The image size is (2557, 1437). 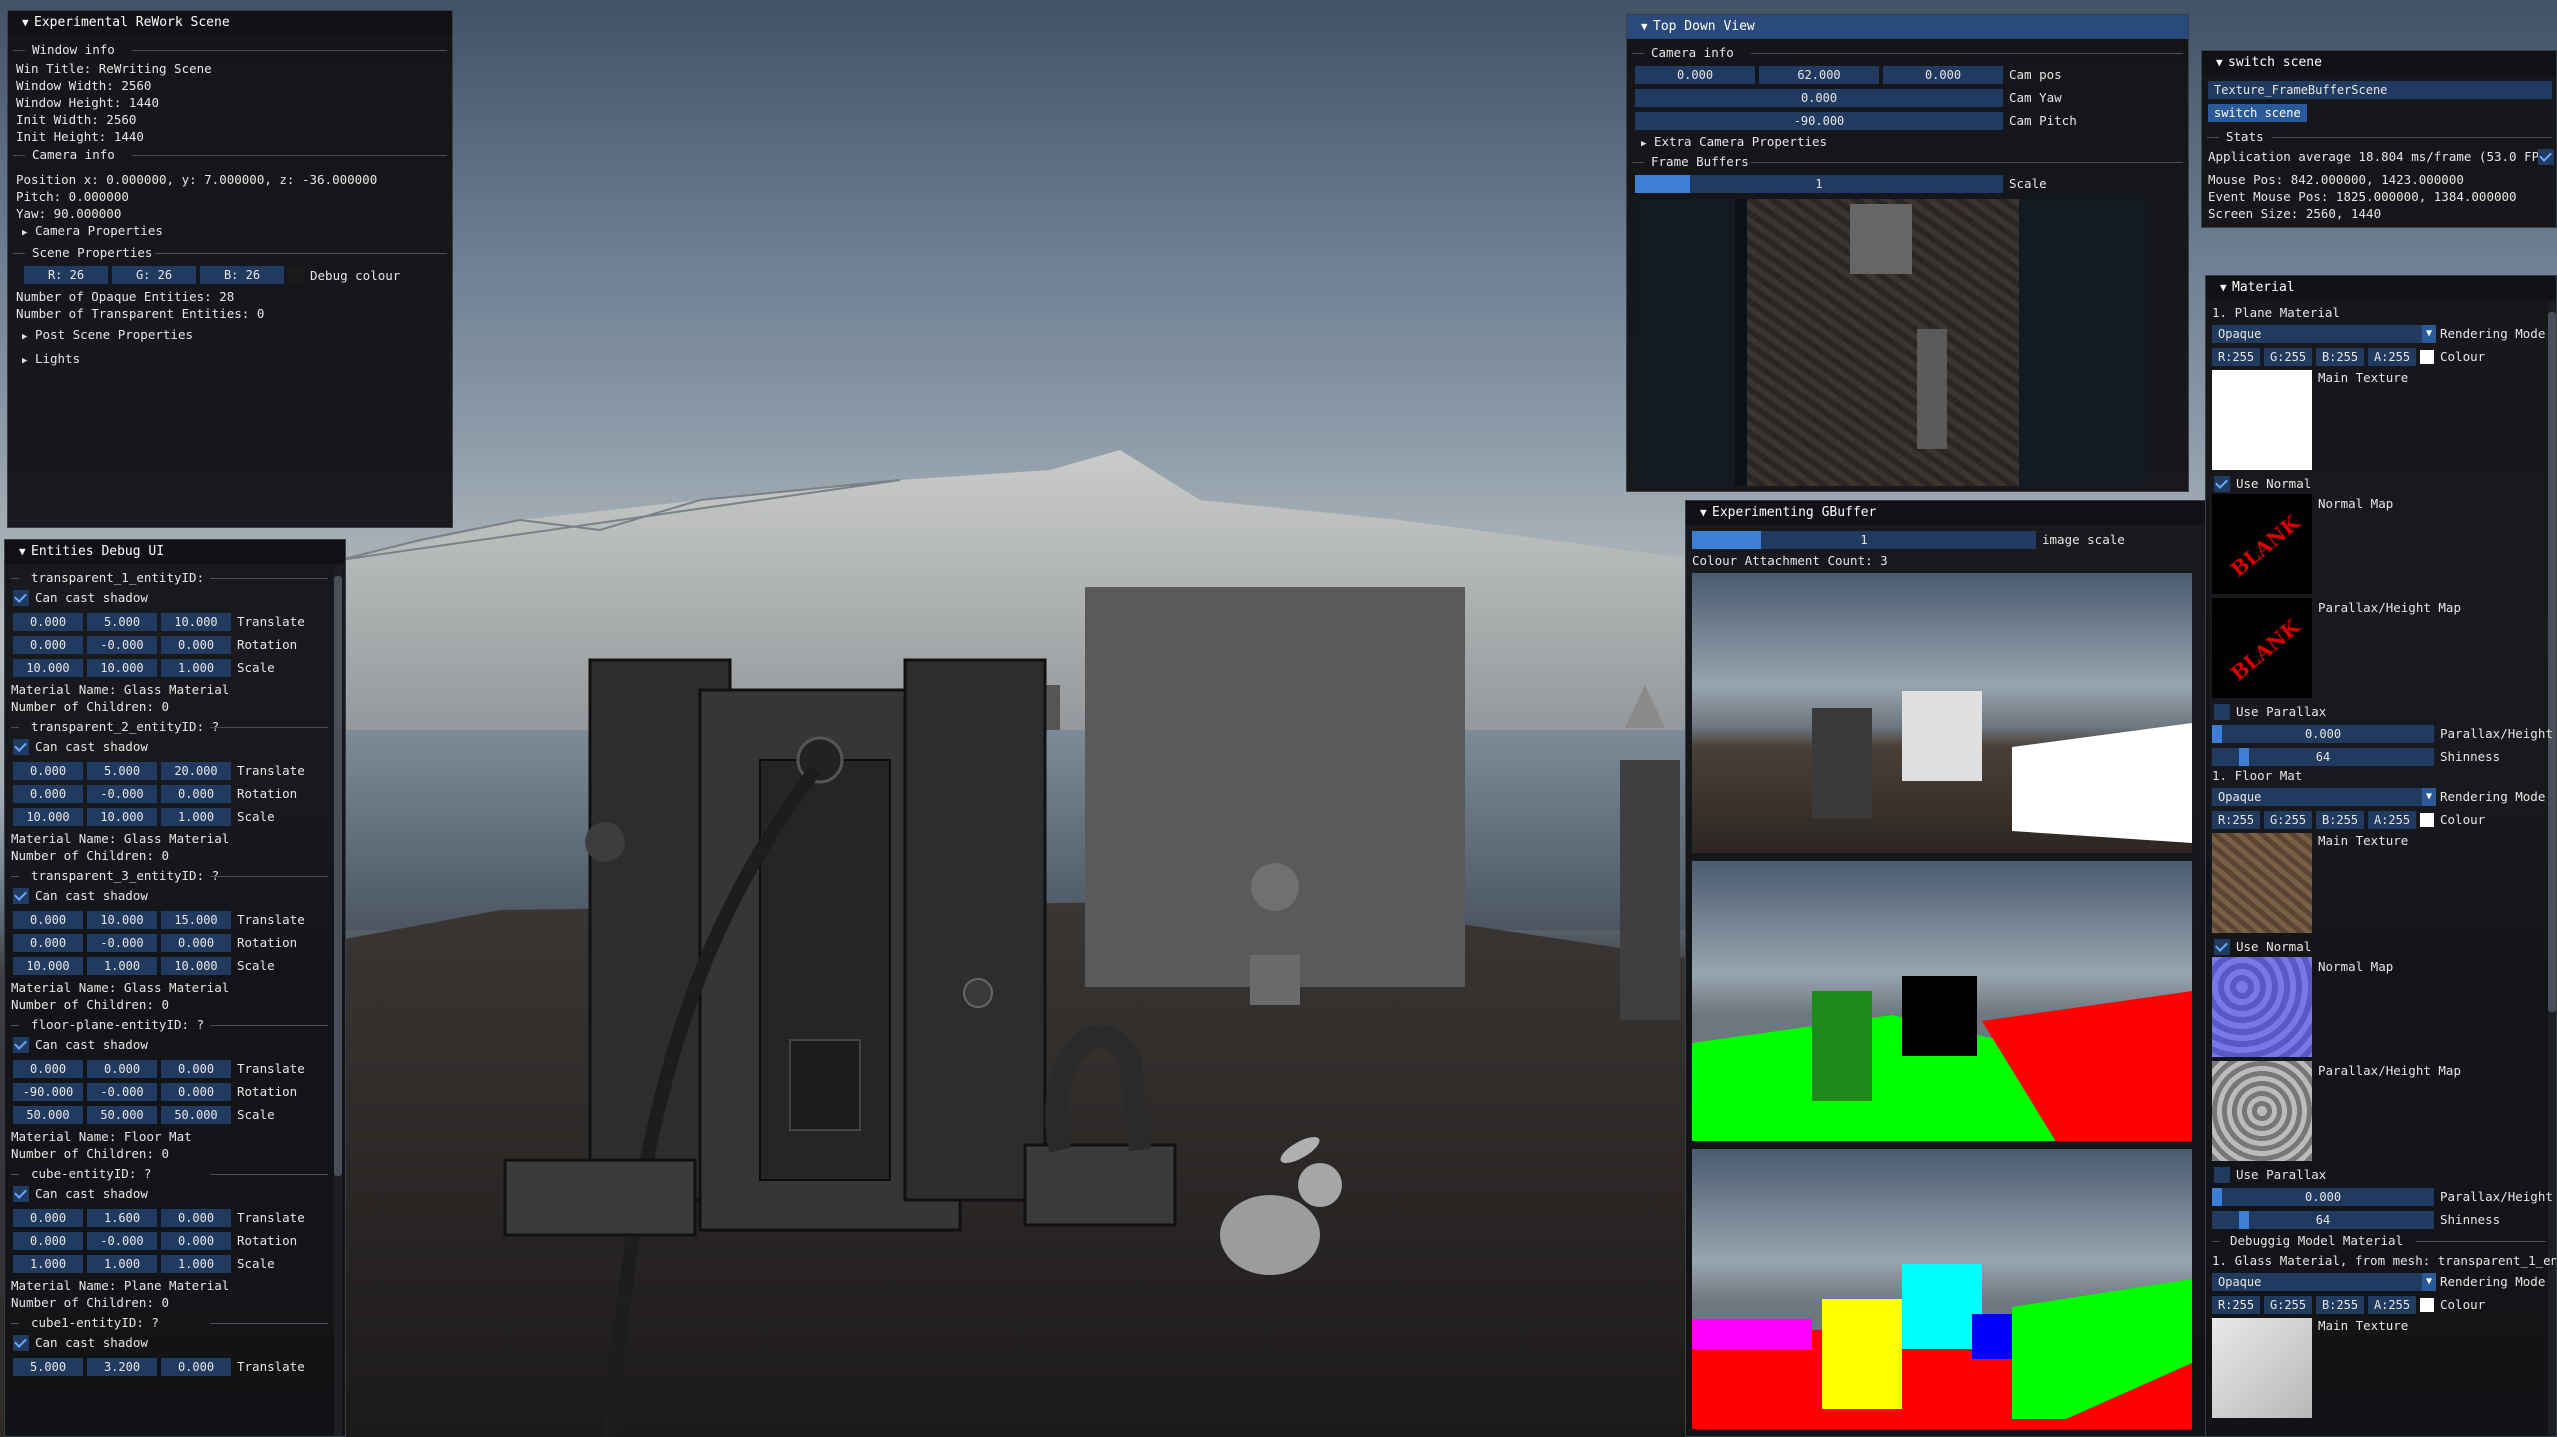 What do you see at coordinates (196, 771) in the screenshot?
I see `translate-field: 20.000` at bounding box center [196, 771].